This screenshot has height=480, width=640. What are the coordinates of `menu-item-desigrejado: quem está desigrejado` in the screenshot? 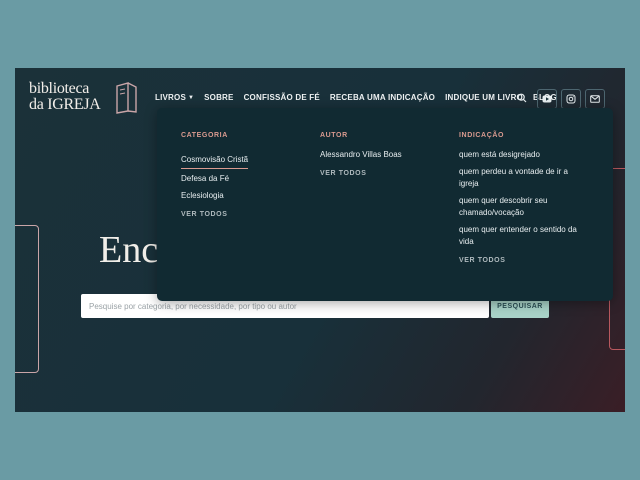 It's located at (523, 155).